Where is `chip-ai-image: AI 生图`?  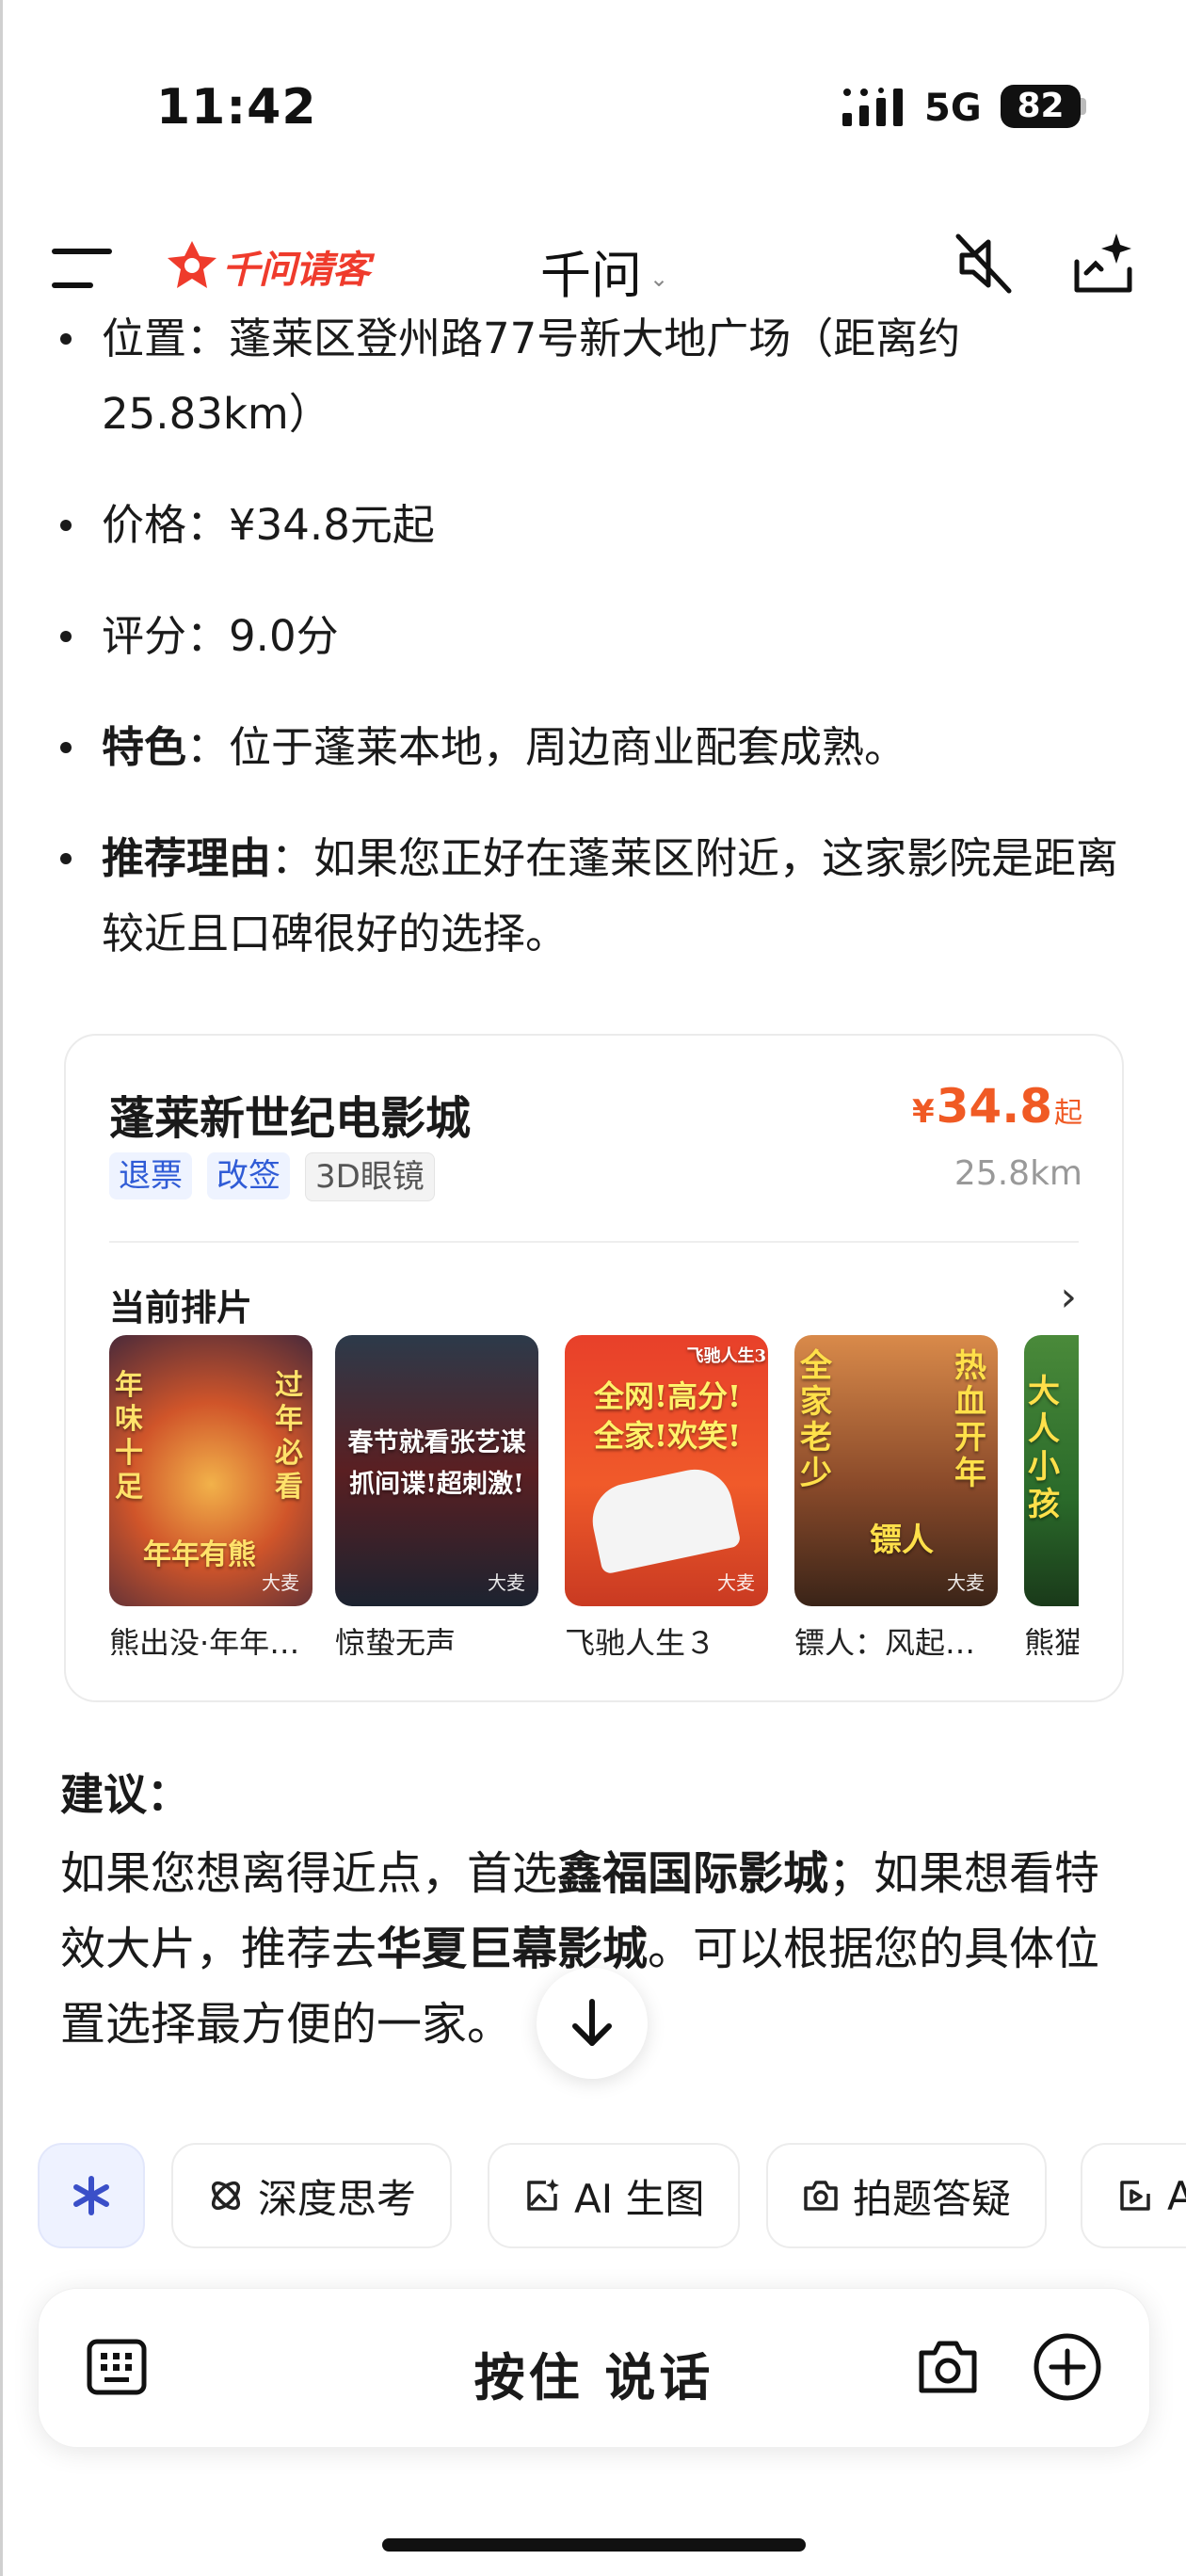
chip-ai-image: AI 生图 is located at coordinates (614, 2195).